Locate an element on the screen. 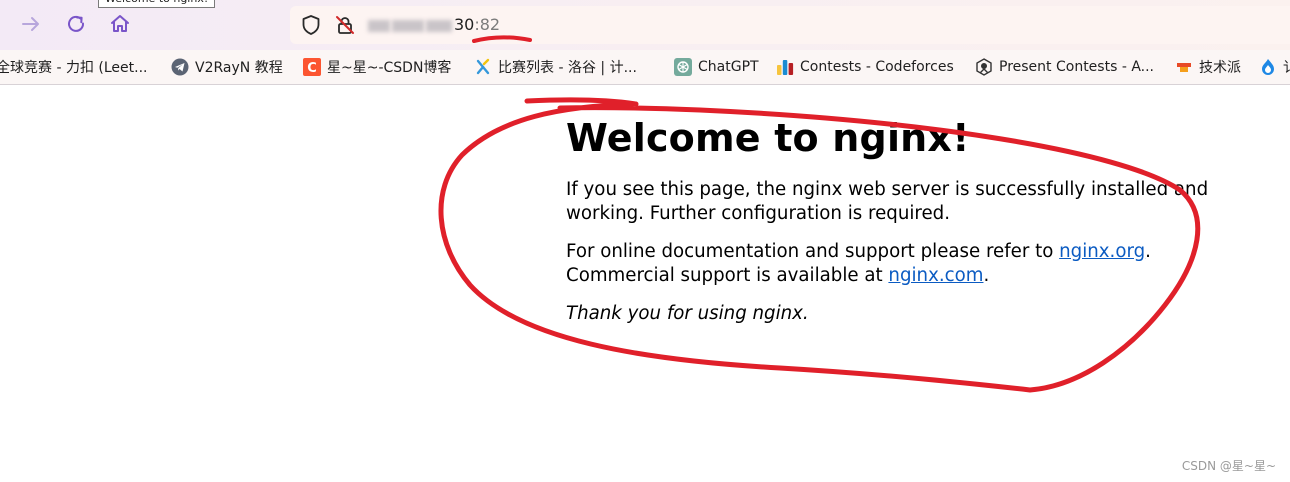 Image resolution: width=1290 pixels, height=482 pixels. luogu-icon is located at coordinates (483, 66).